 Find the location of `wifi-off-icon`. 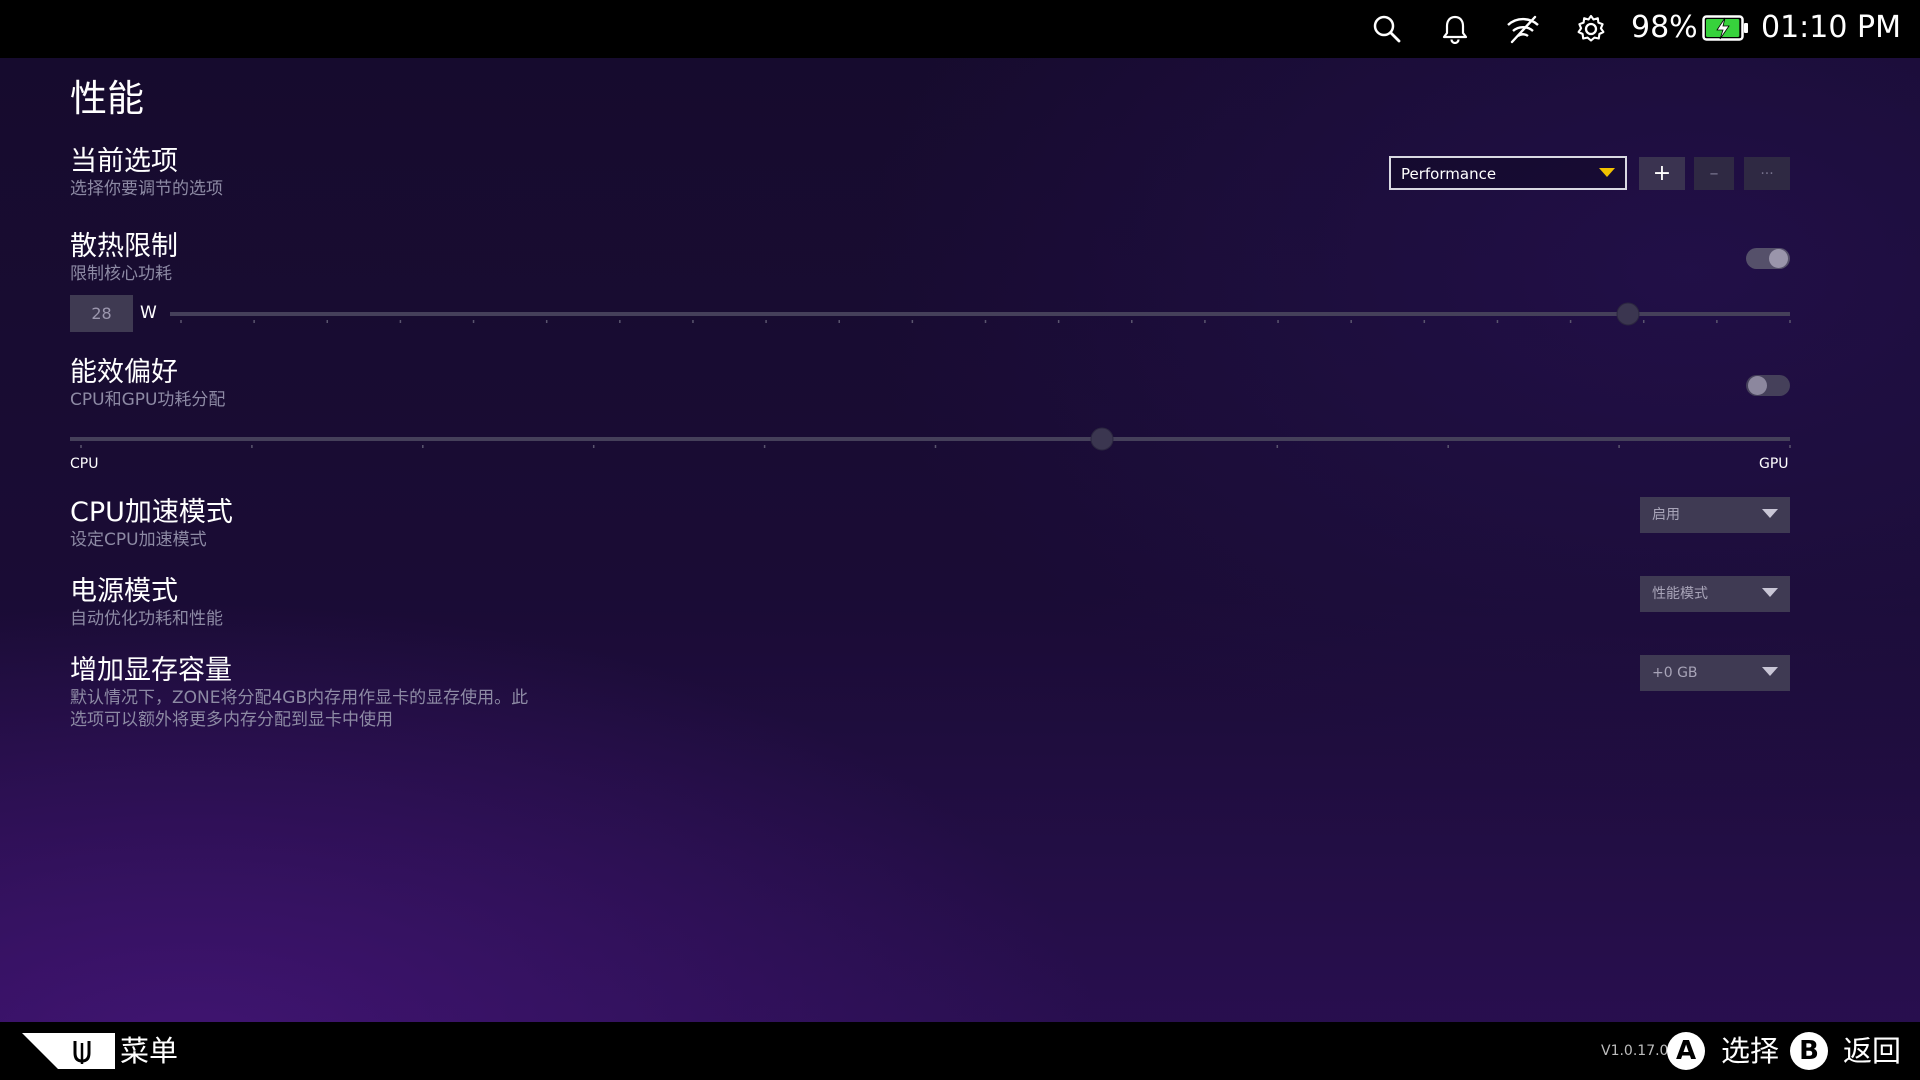

wifi-off-icon is located at coordinates (1523, 29).